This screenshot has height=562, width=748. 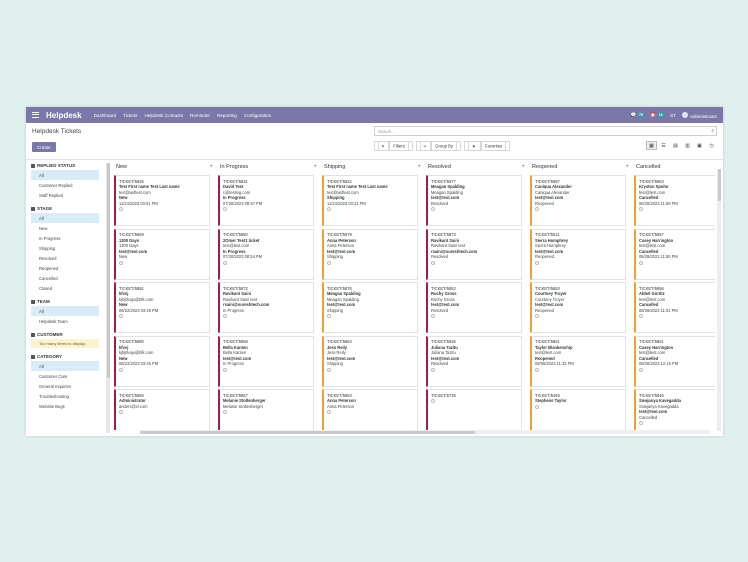 What do you see at coordinates (370, 409) in the screenshot?
I see `ticket-card: TICKET/5863 Anna Peterson Anna Peterson` at bounding box center [370, 409].